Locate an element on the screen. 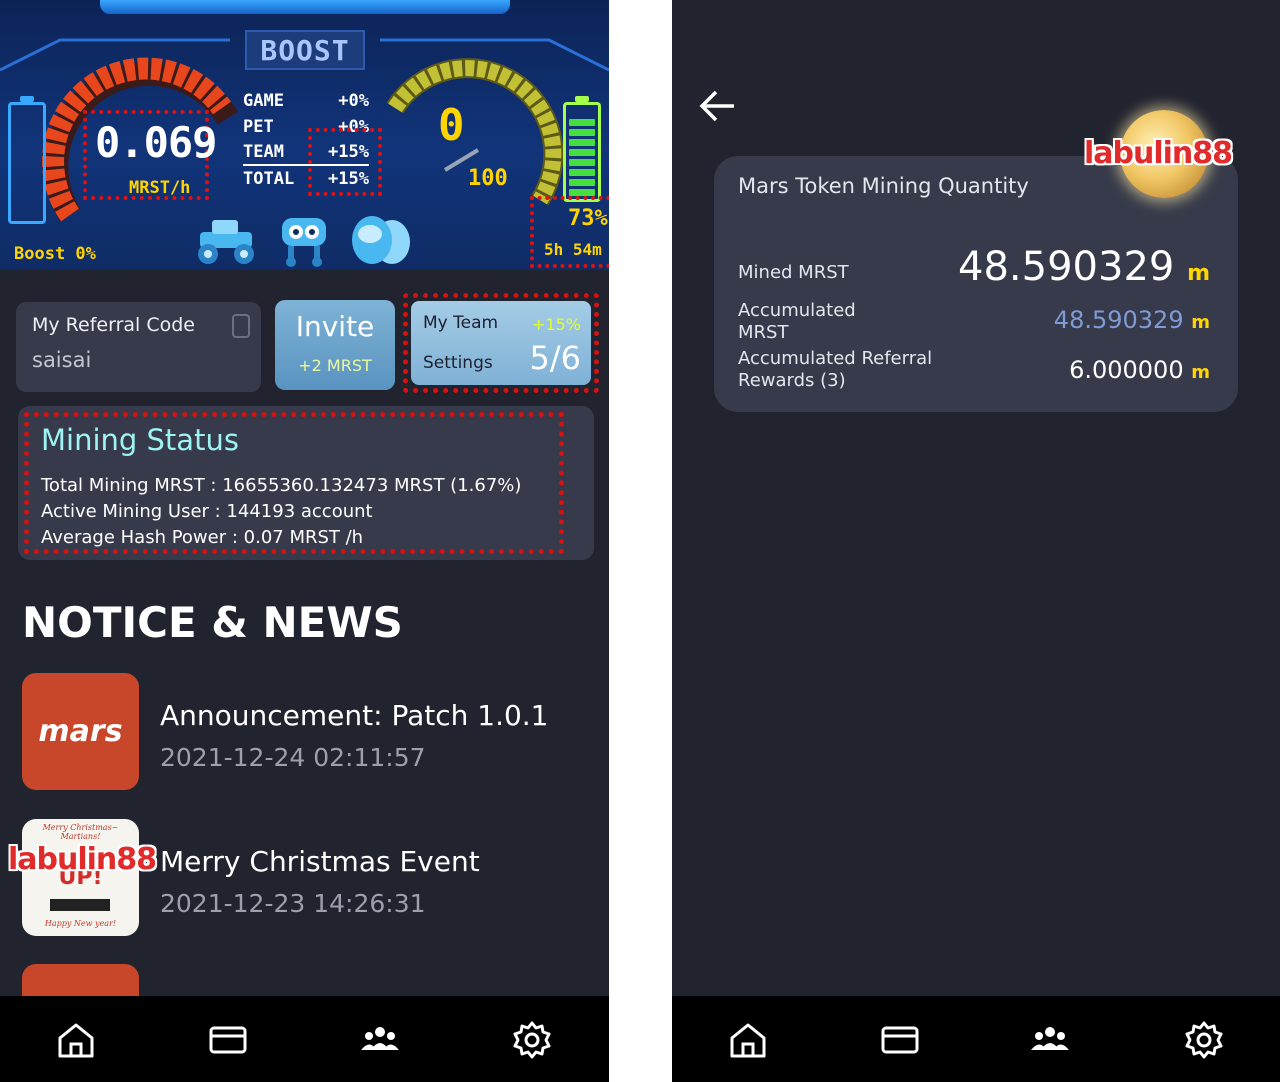 This screenshot has width=1280, height=1082. accumulated-amount: 48.590329 is located at coordinates (1118, 320).